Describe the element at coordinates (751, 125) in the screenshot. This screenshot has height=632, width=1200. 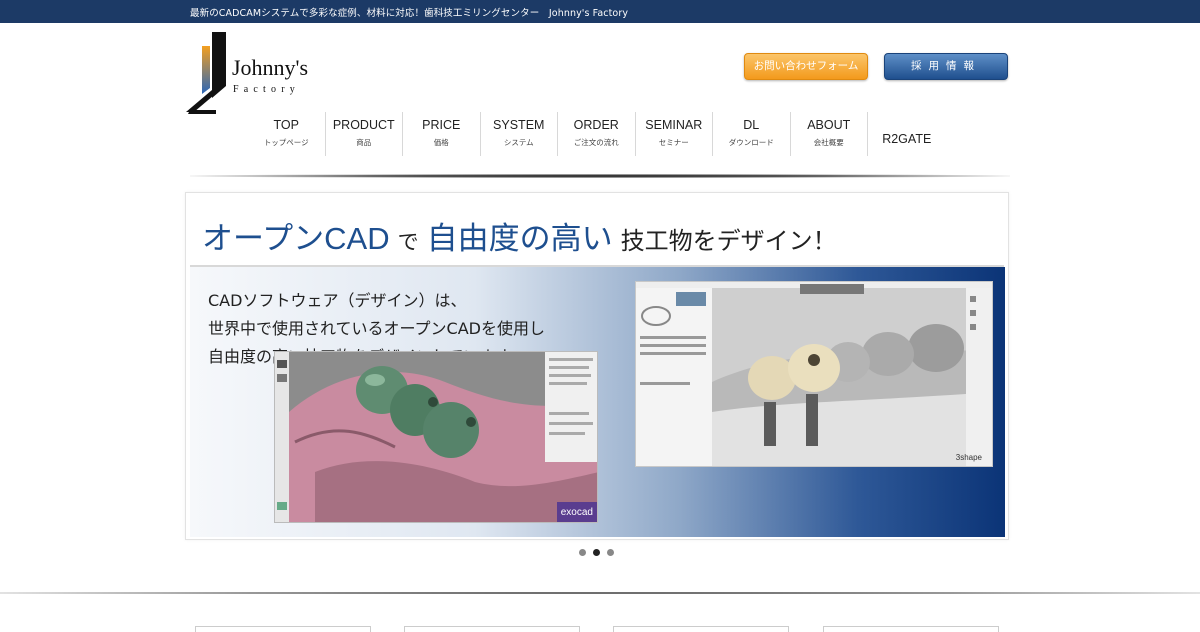
I see `nav-label-en: DL` at that location.